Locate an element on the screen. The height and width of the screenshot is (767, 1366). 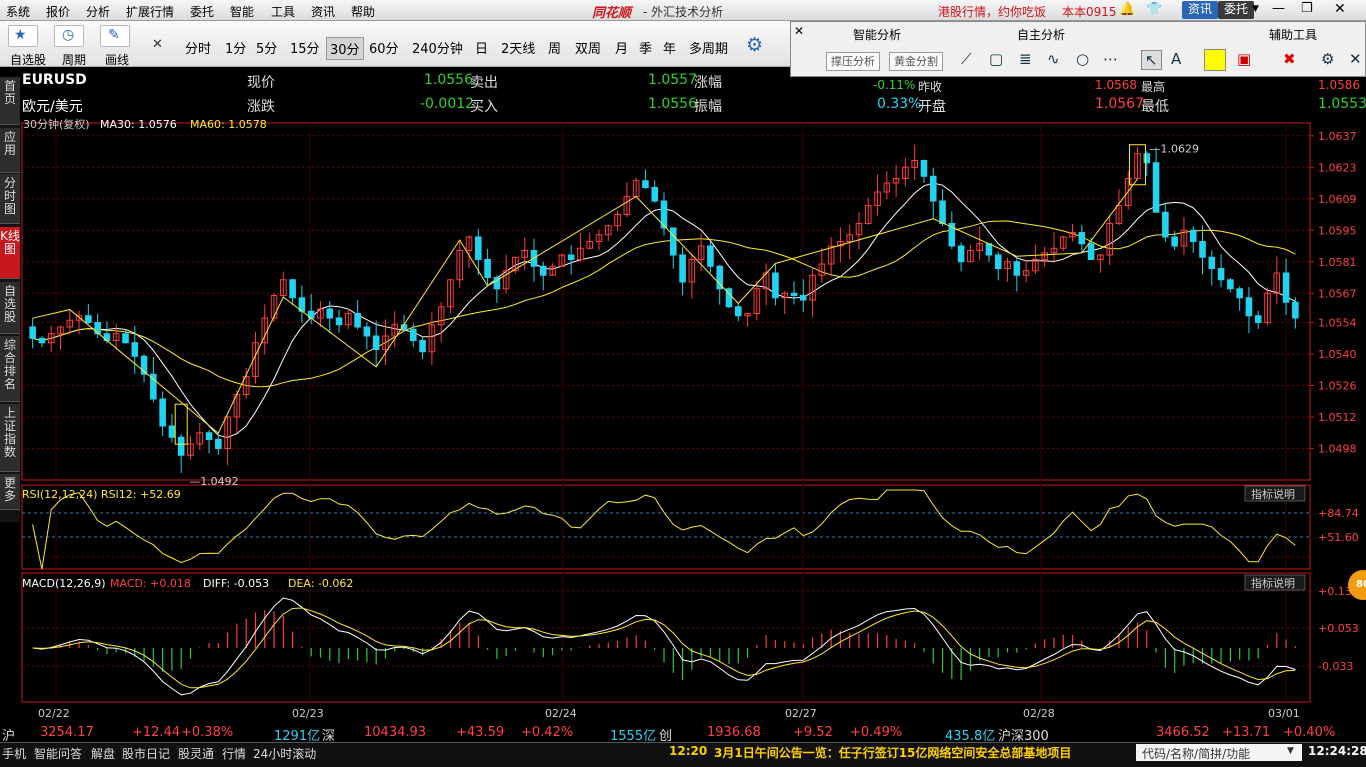
tab-timeshare: 分时图 is located at coordinates (10, 199).